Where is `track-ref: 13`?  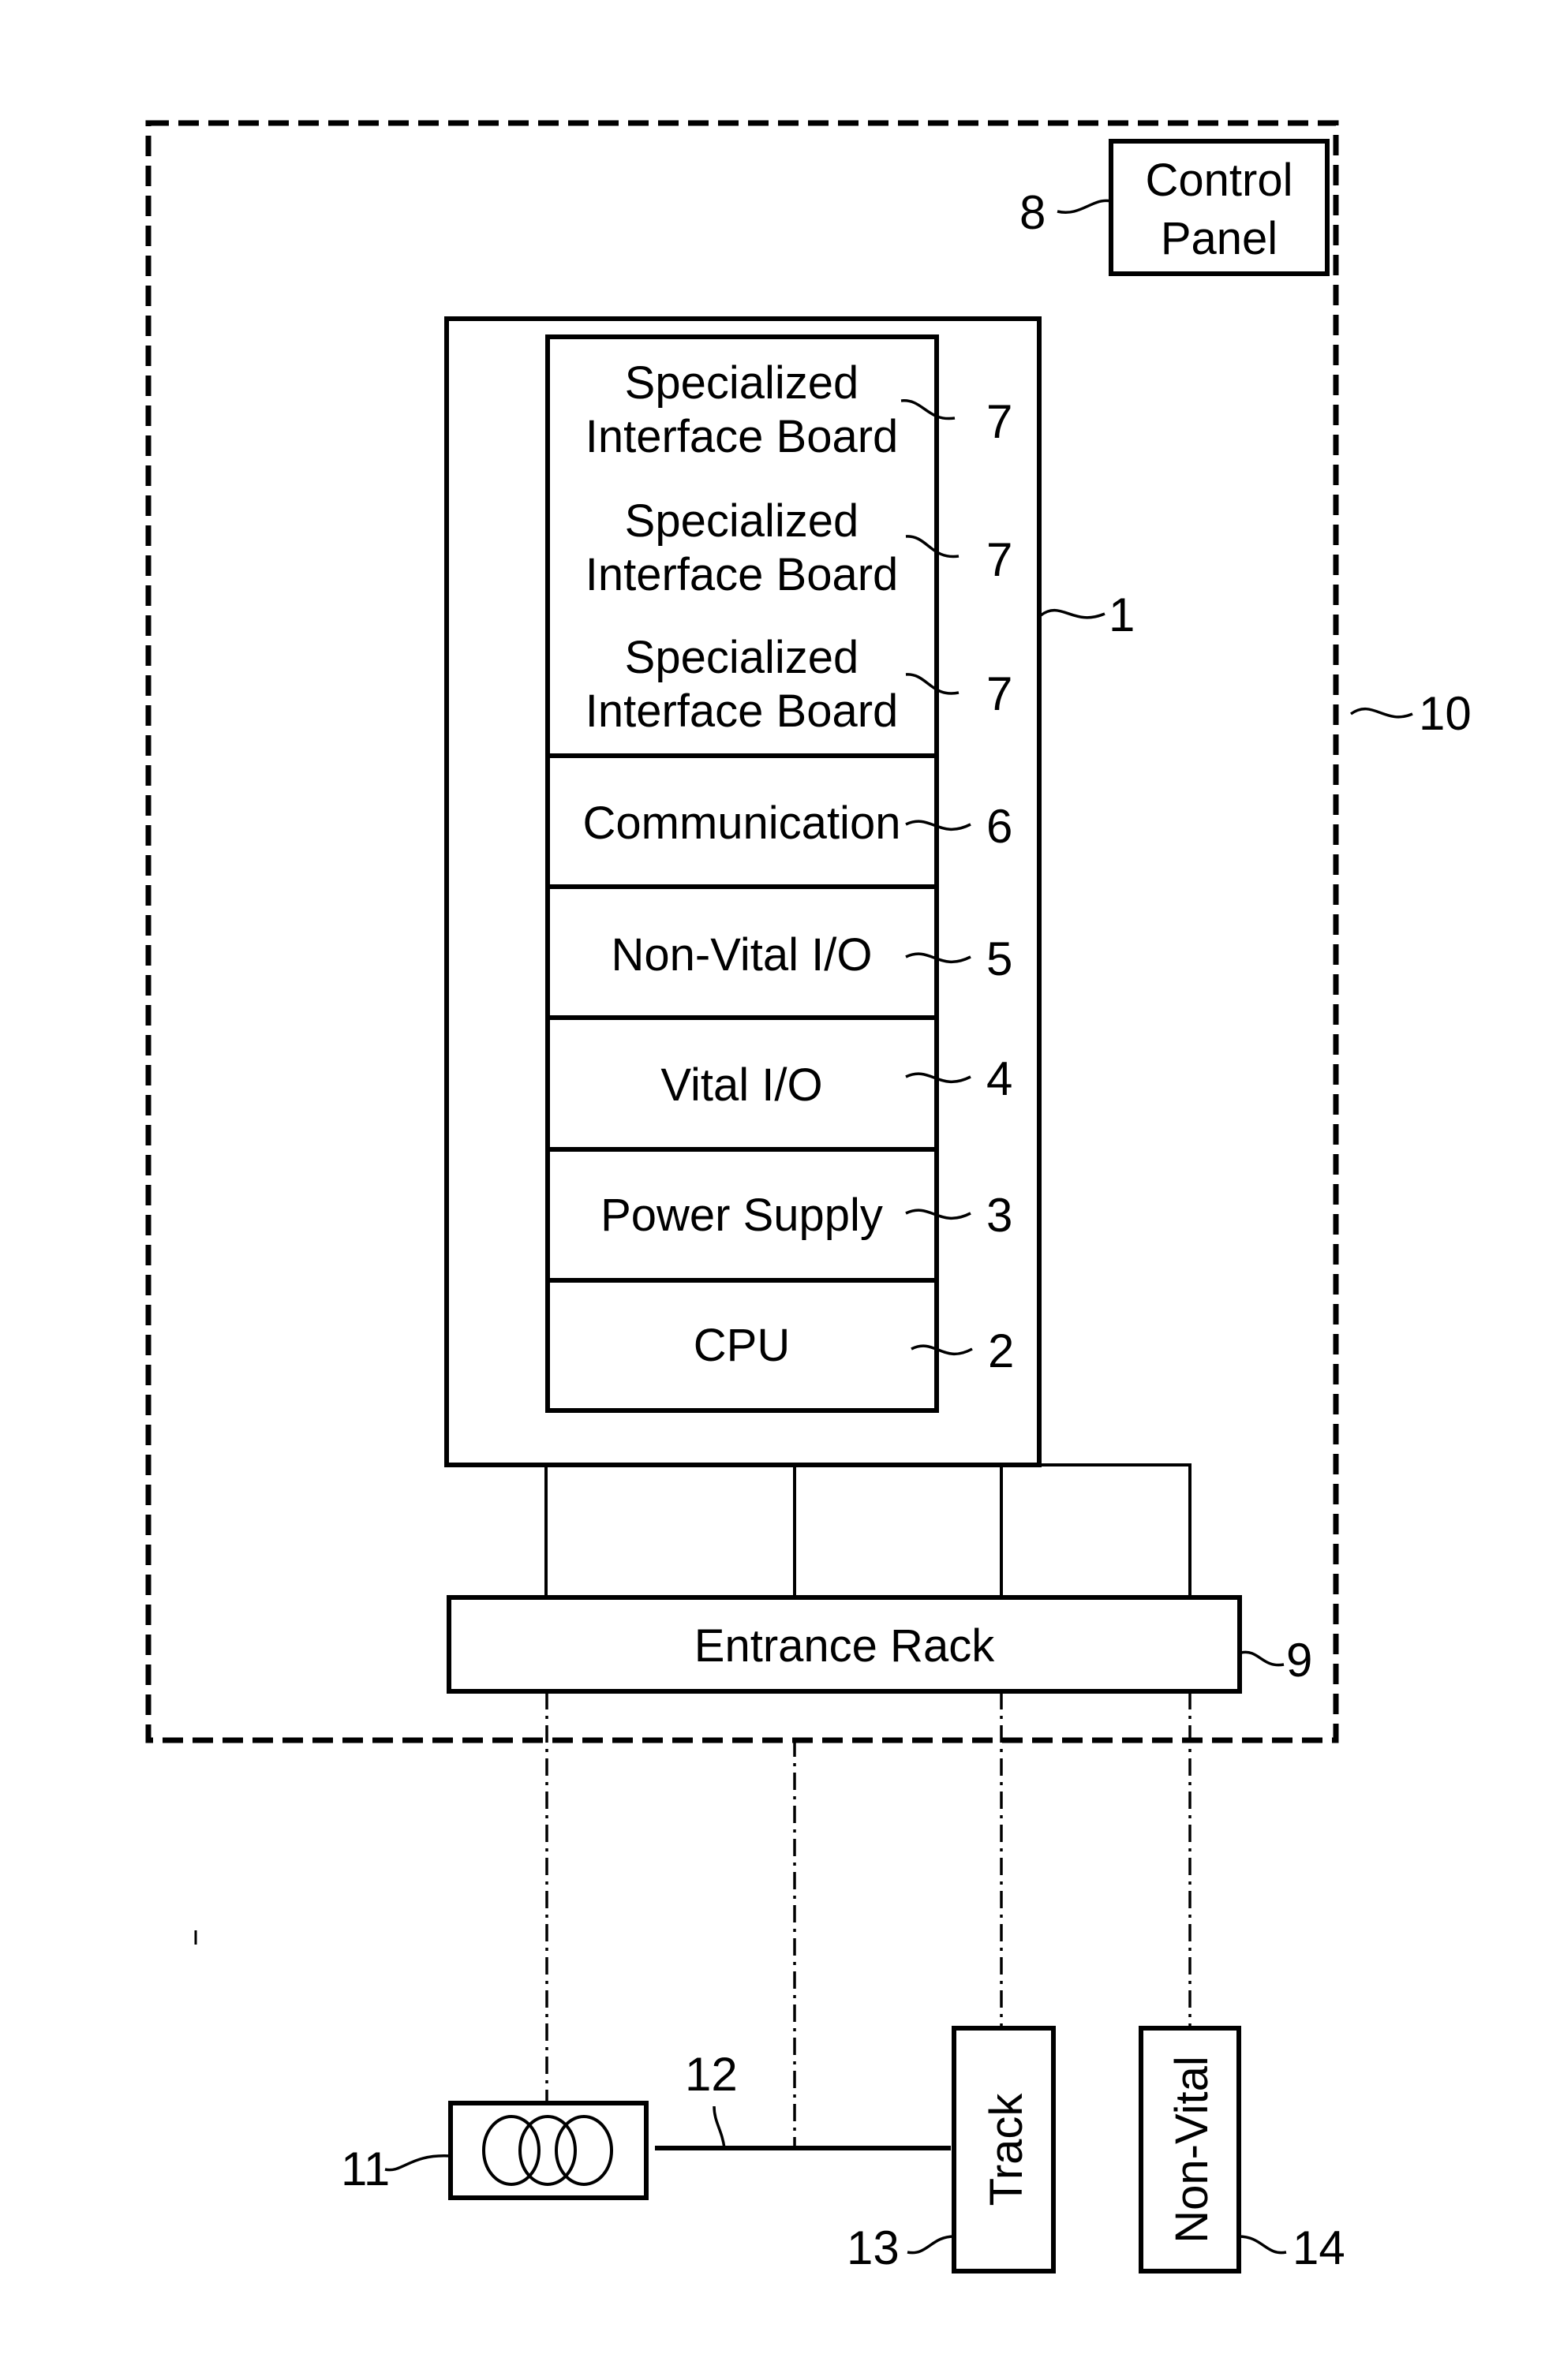
track-ref: 13 is located at coordinates (873, 2247).